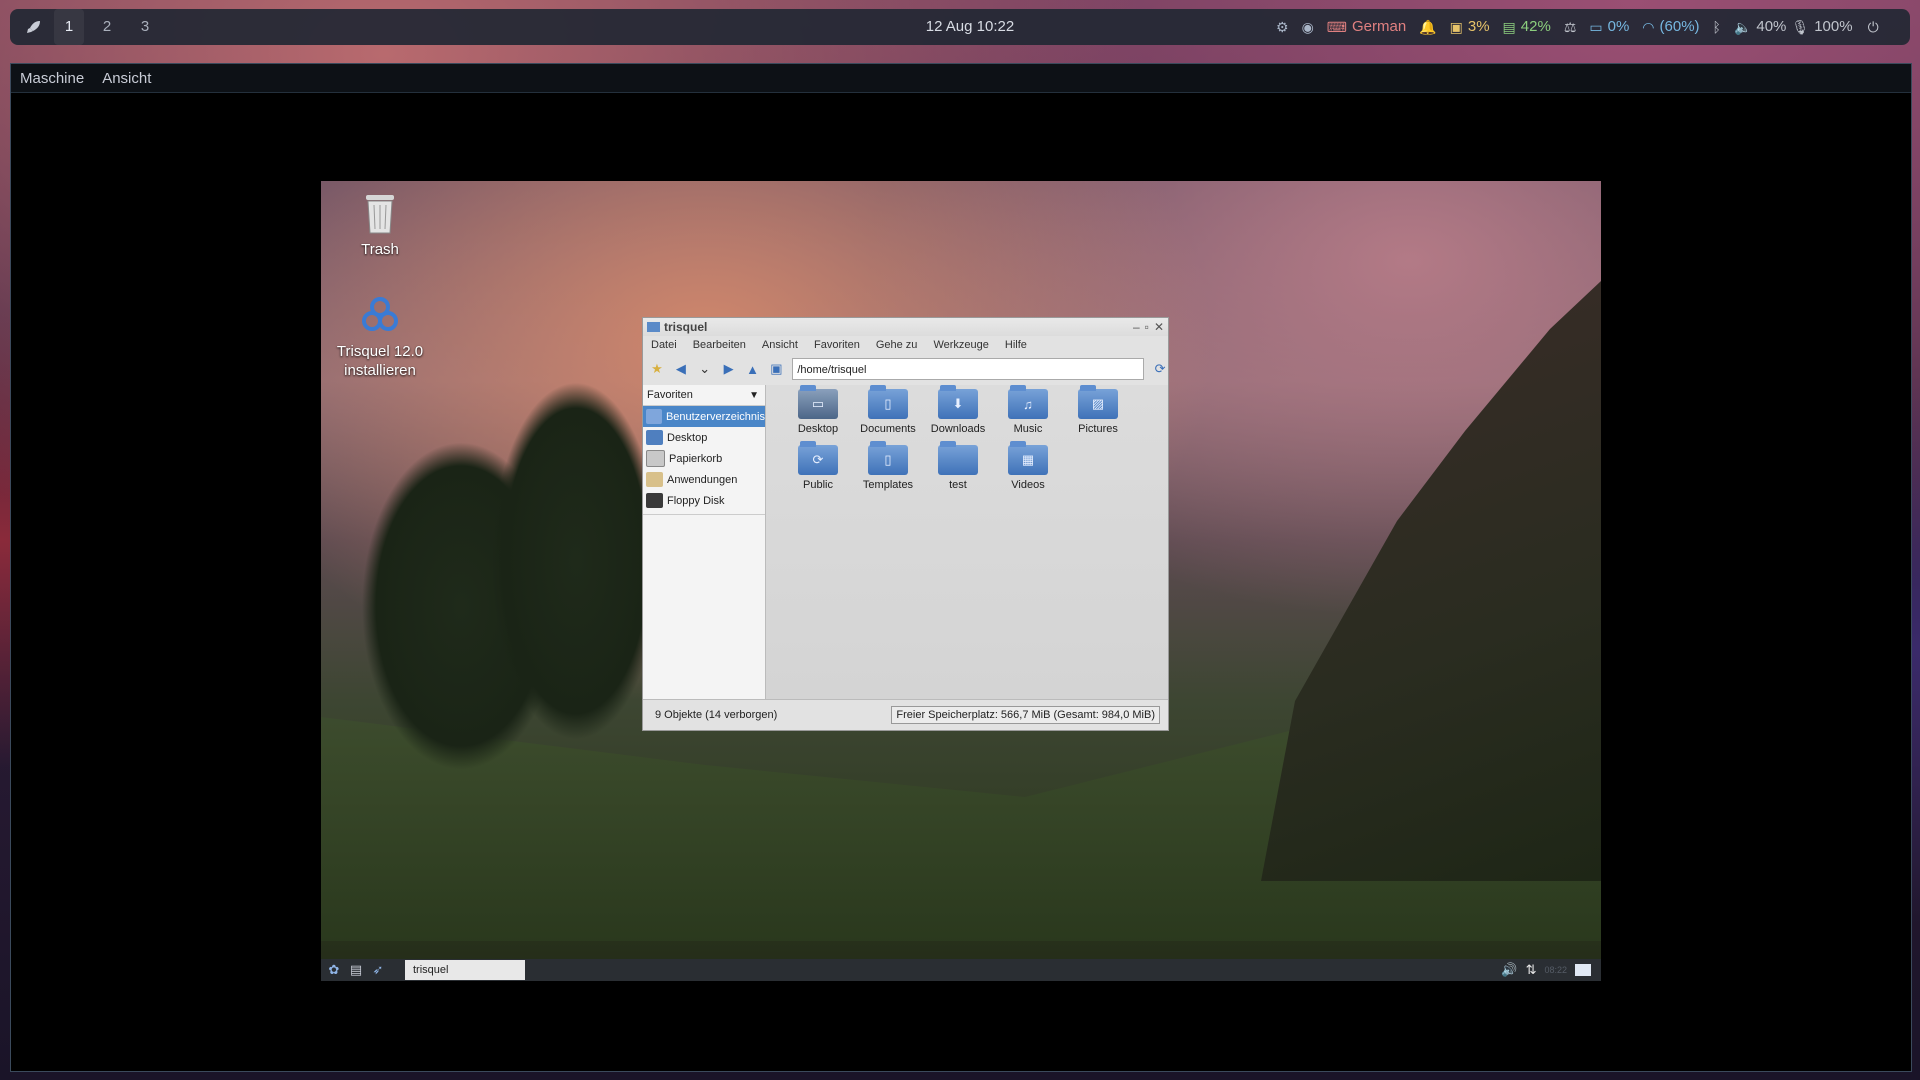  I want to click on file-item-downloads: ⬇ Downloads, so click(958, 410).